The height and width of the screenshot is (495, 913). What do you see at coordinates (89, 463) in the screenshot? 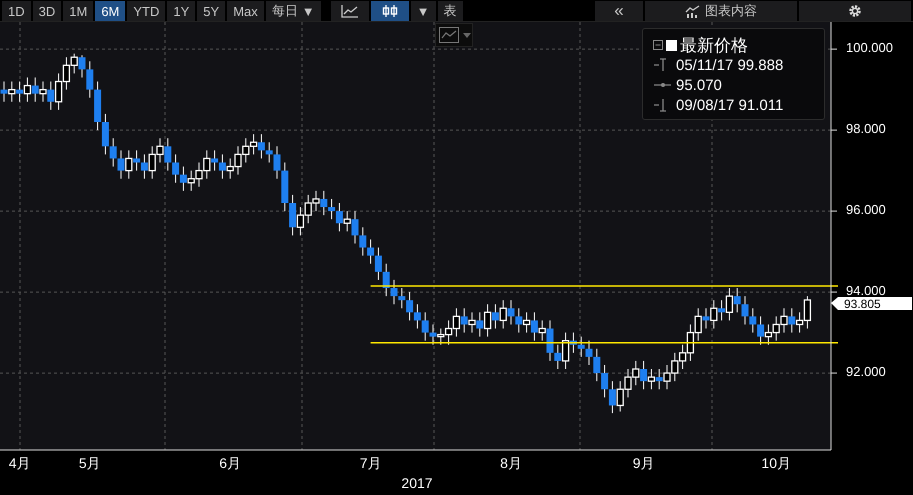
I see `axis-label: 5月` at bounding box center [89, 463].